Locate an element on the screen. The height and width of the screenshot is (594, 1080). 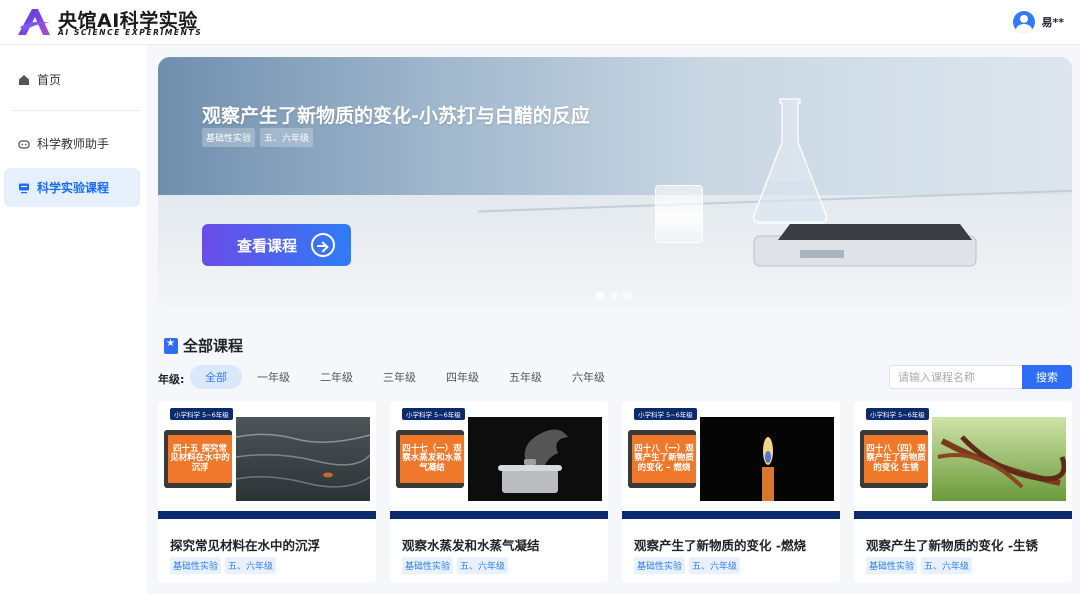
grade-tab-4: 四年级 is located at coordinates (462, 377).